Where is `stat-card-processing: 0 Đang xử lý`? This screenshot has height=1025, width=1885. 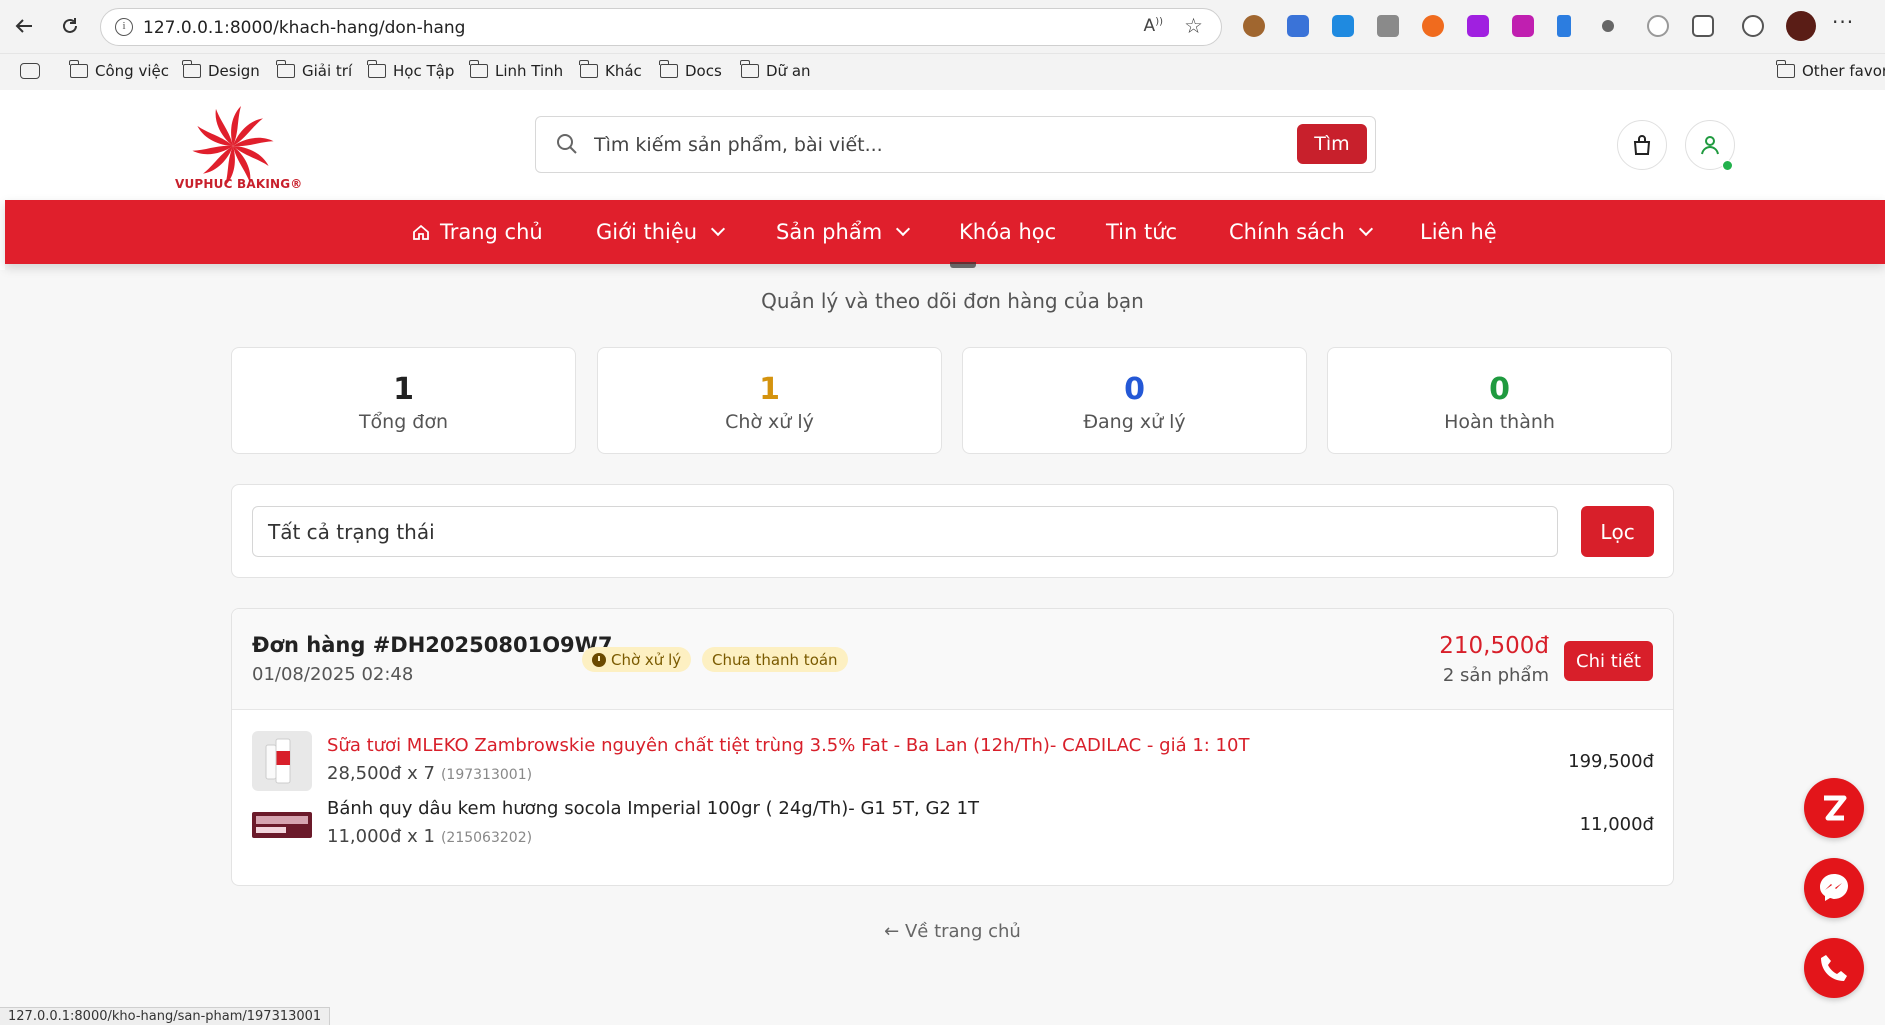
stat-card-processing: 0 Đang xử lý is located at coordinates (1134, 400).